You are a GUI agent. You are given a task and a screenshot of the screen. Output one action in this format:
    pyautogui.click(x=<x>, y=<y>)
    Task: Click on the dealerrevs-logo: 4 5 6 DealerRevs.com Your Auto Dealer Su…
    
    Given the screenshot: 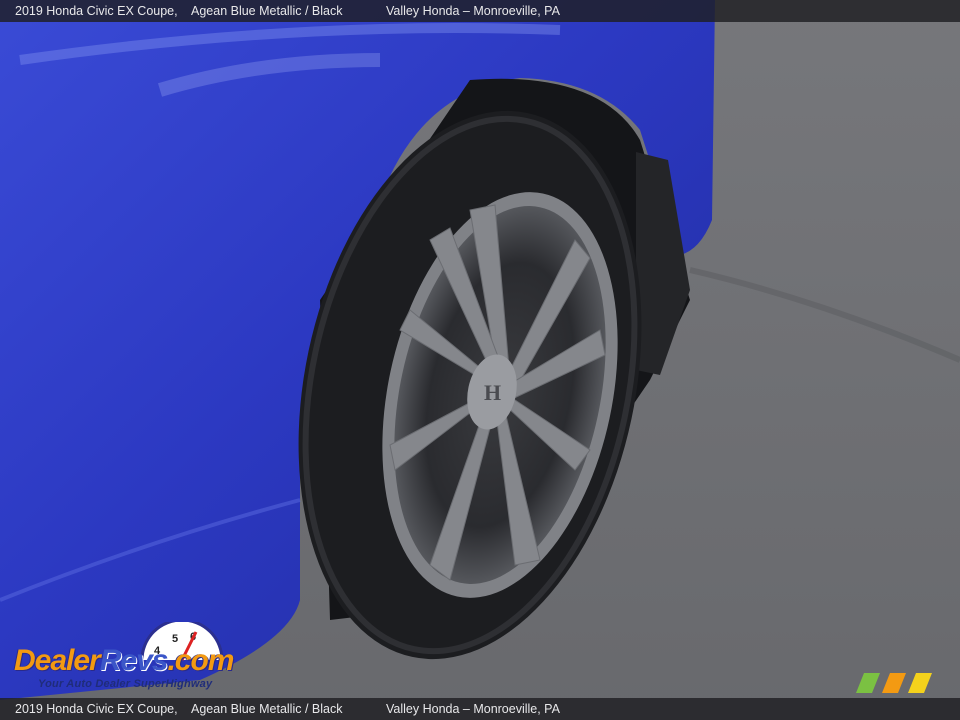 What is the action you would take?
    pyautogui.click(x=140, y=659)
    